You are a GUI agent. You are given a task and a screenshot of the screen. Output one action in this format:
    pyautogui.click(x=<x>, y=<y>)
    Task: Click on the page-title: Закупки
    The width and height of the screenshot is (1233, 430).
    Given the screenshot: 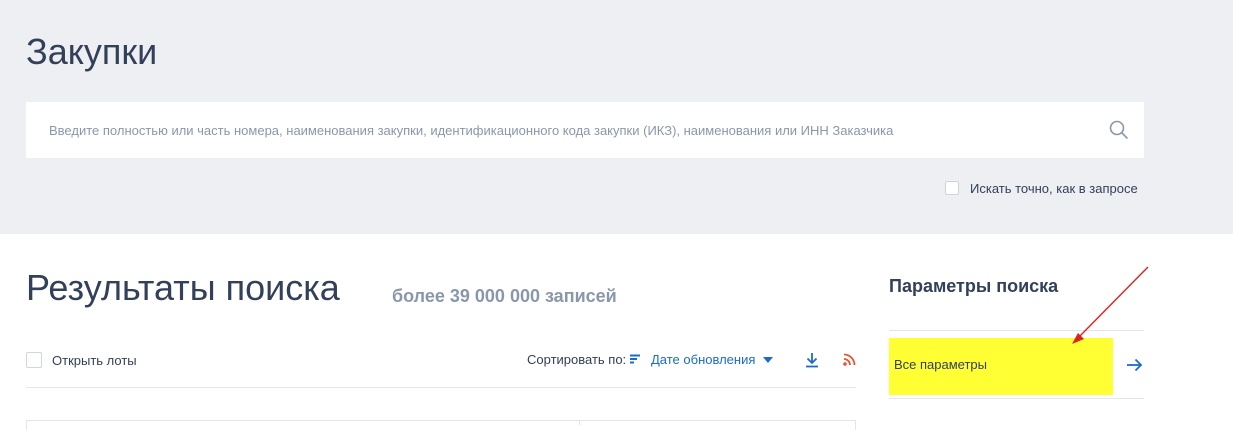 What is the action you would take?
    pyautogui.click(x=92, y=51)
    